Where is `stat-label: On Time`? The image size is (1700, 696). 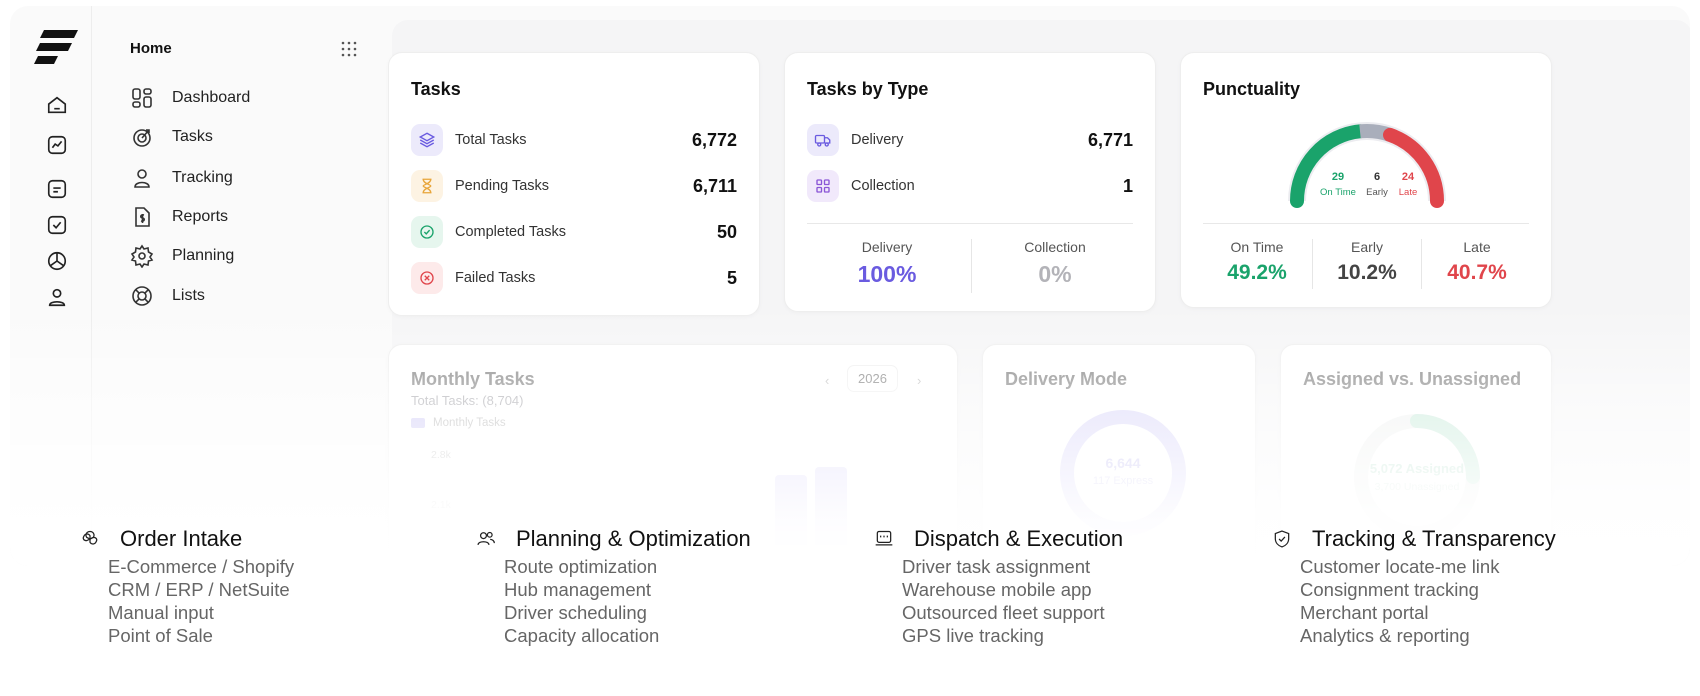 stat-label: On Time is located at coordinates (1257, 247).